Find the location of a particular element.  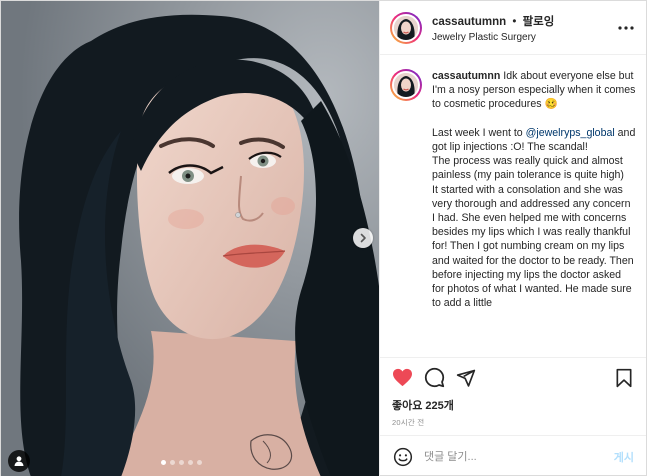

bookmark-icon is located at coordinates (624, 377).